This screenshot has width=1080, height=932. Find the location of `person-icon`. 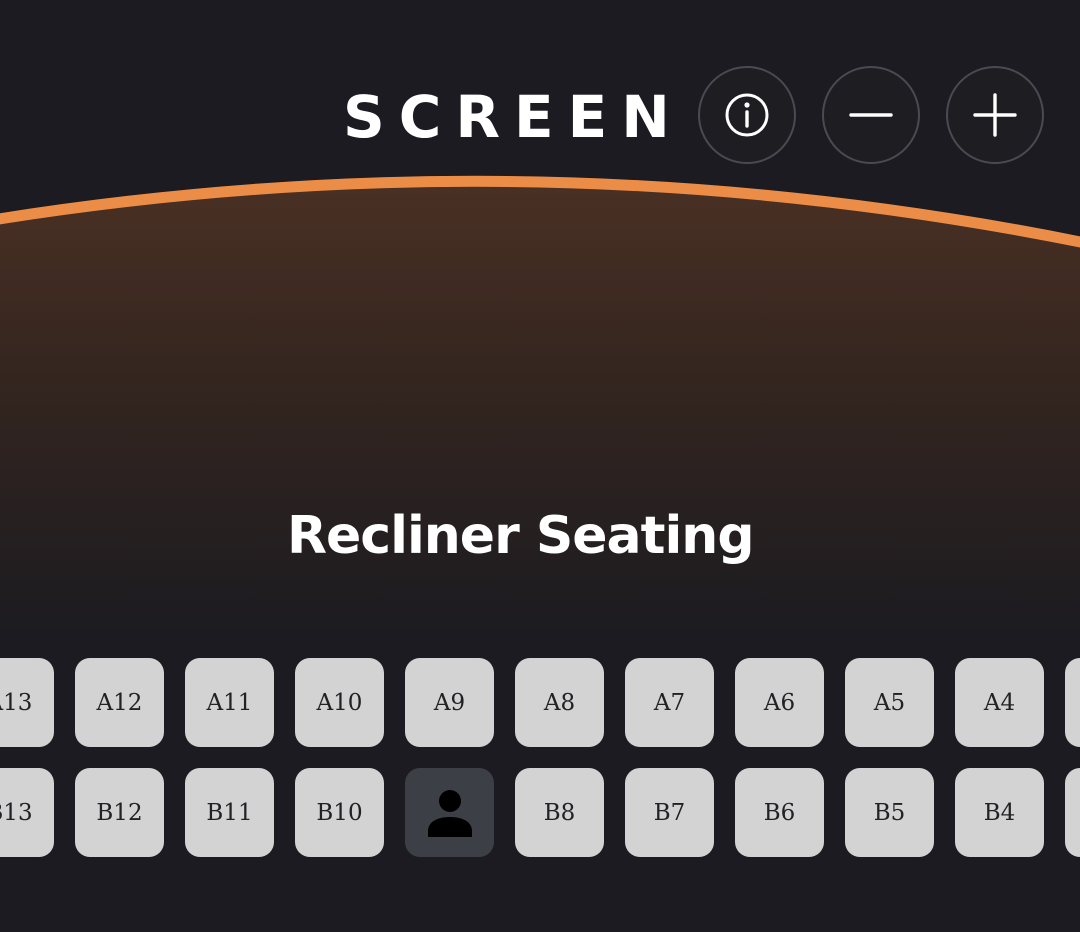

person-icon is located at coordinates (449, 813).